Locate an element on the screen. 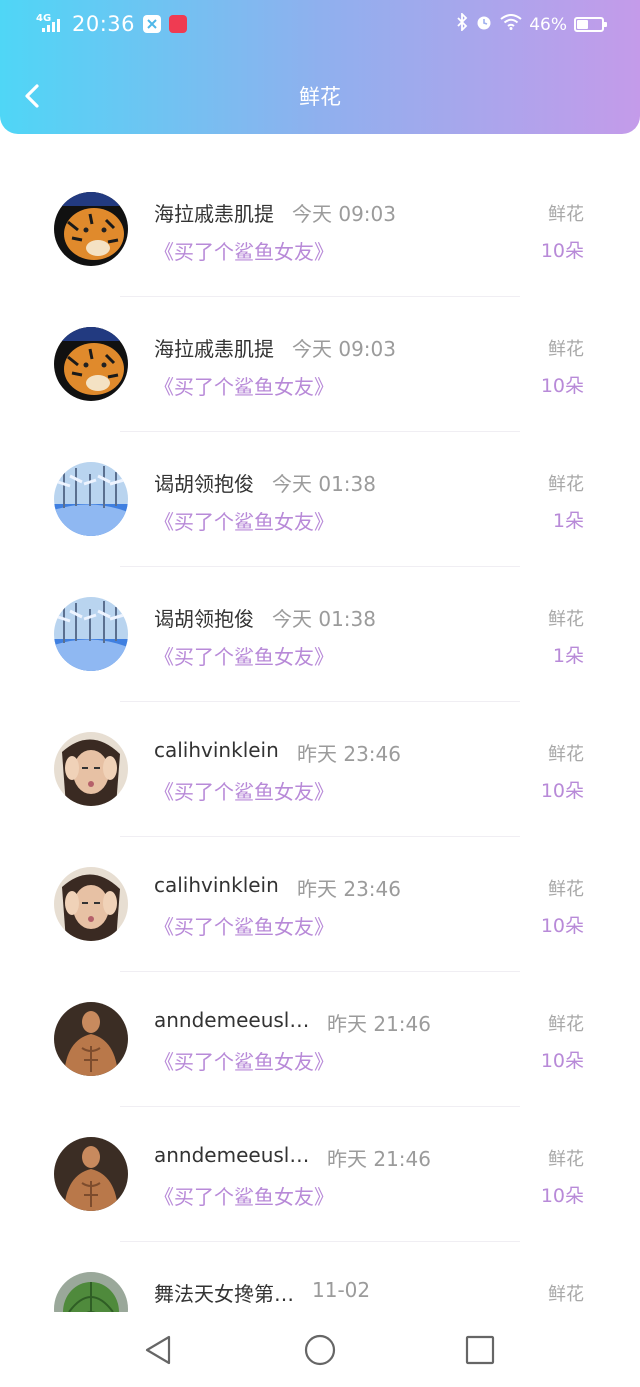  battery-percent: 46% is located at coordinates (548, 24).